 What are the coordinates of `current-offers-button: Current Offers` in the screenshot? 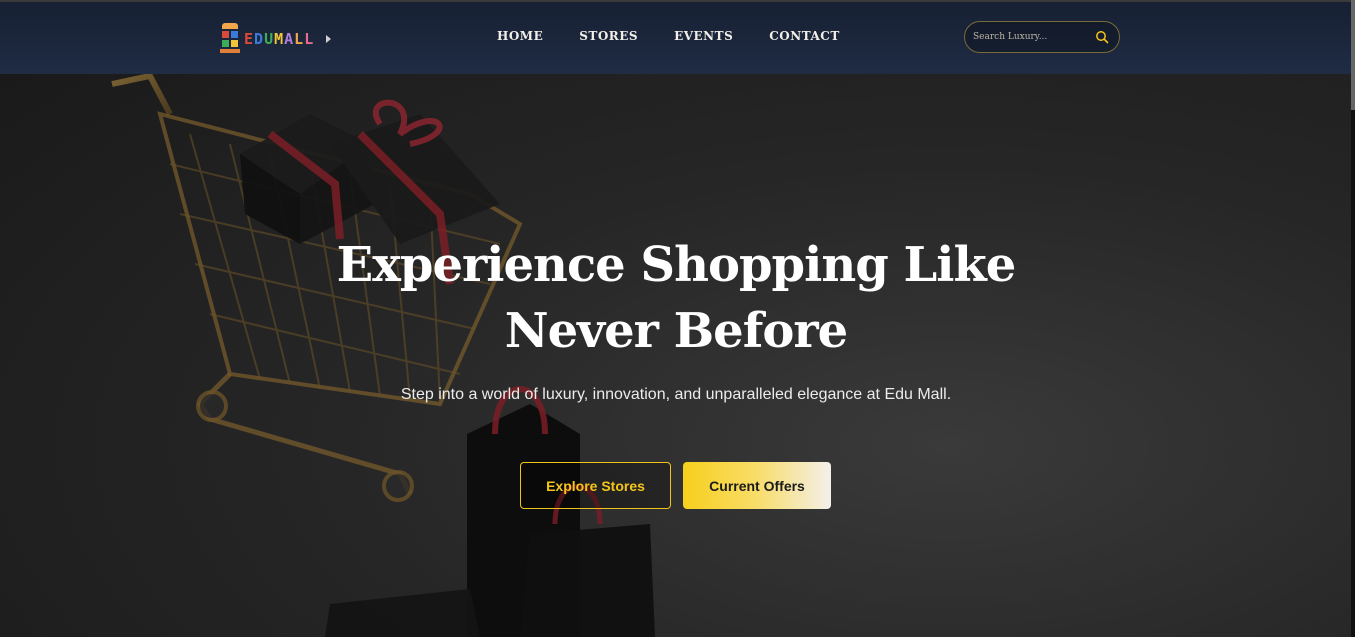 It's located at (757, 485).